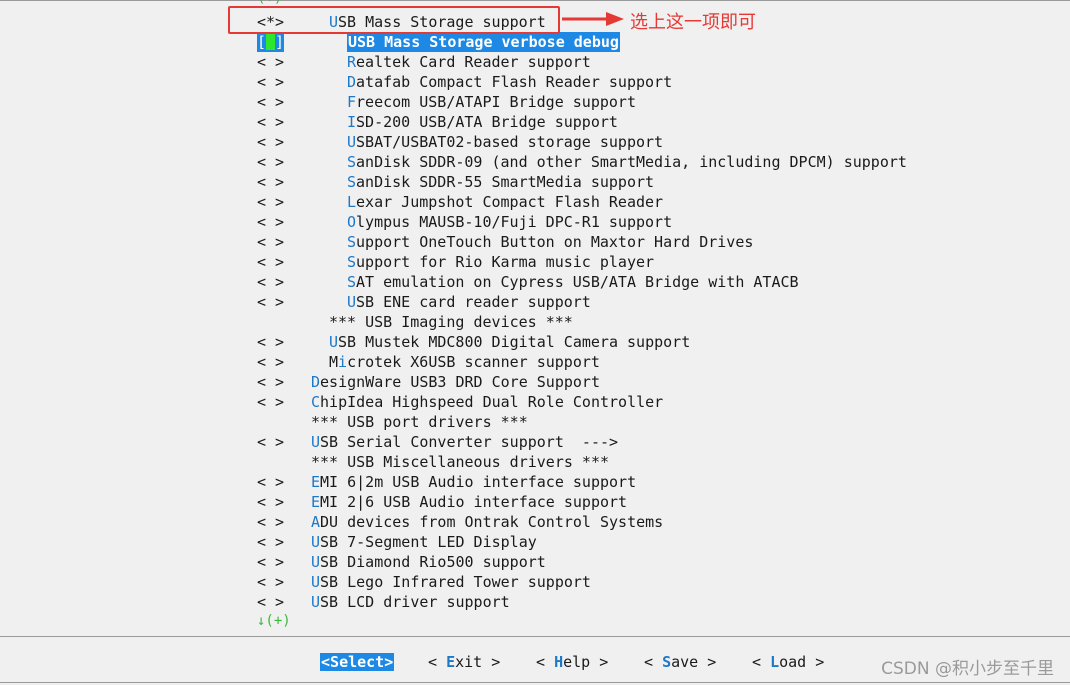 This screenshot has height=685, width=1070. What do you see at coordinates (352, 102) in the screenshot?
I see `hotkey-letter: F` at bounding box center [352, 102].